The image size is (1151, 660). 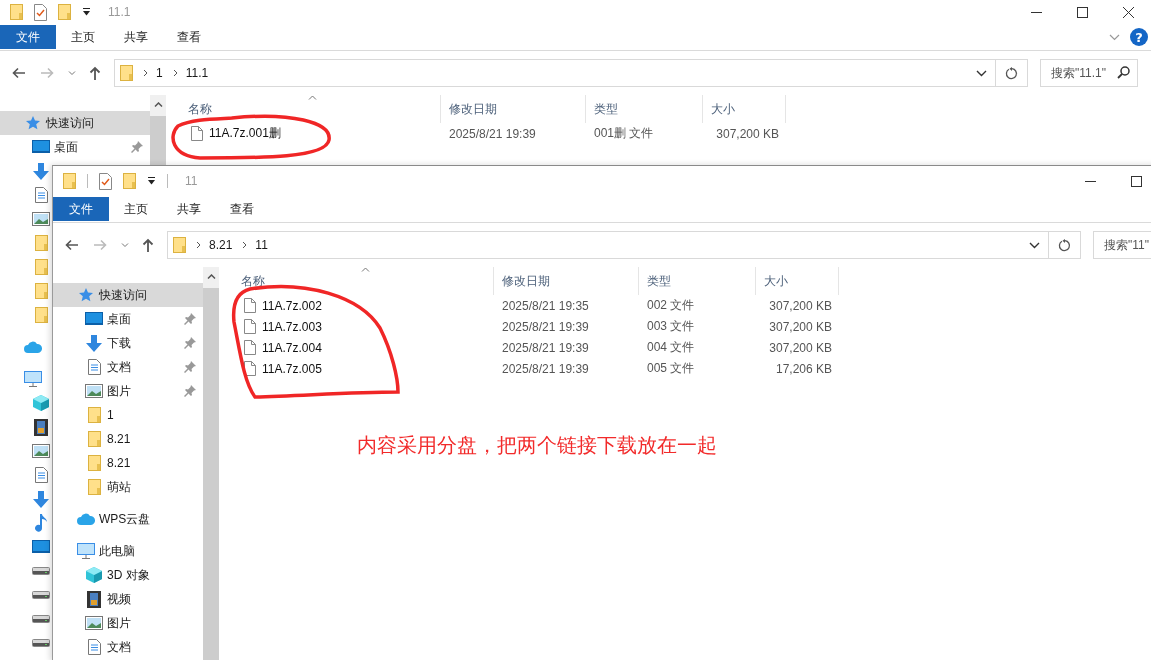 I want to click on nav-label: 桌面, so click(x=66, y=147).